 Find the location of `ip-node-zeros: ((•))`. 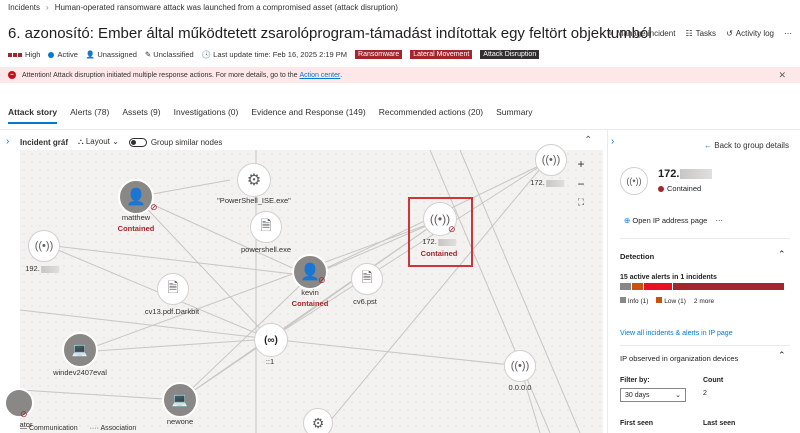

ip-node-zeros: ((•)) is located at coordinates (520, 366).